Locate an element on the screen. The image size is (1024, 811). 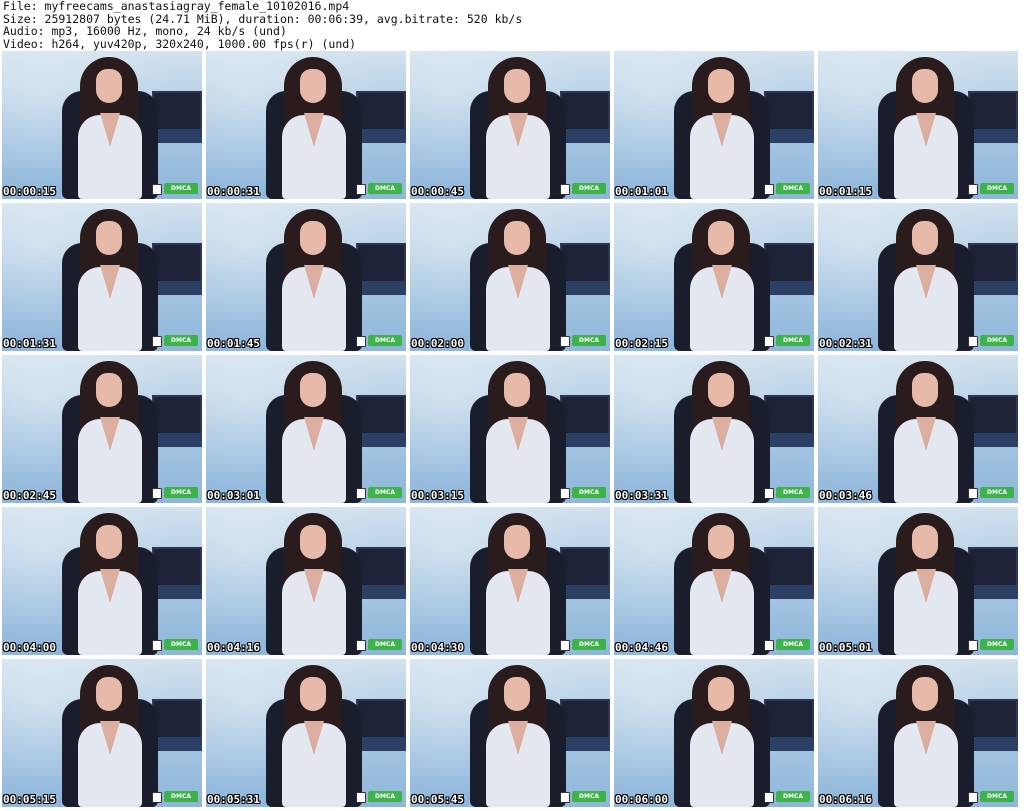
video-thumbnail: DMCA 00:02:45 is located at coordinates (102, 429).